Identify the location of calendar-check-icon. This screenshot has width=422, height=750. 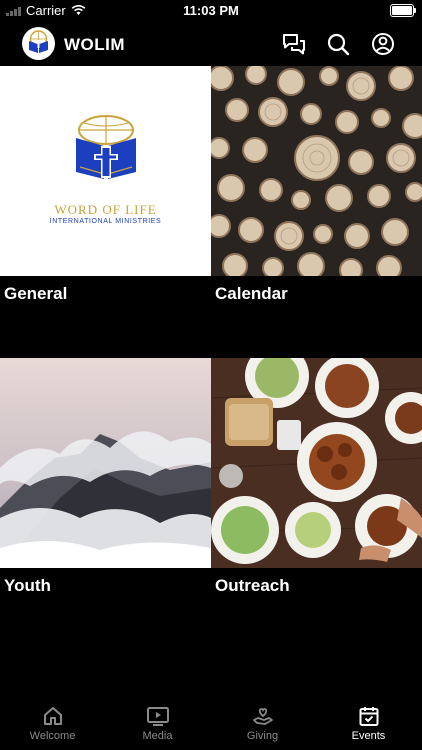
(368, 716).